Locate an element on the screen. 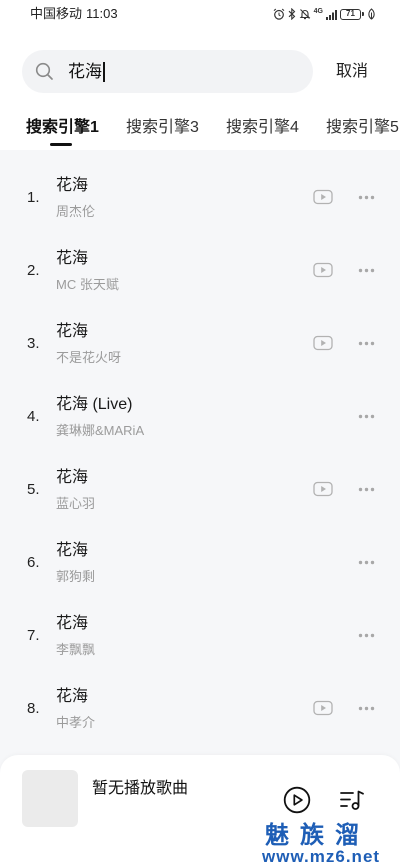 The width and height of the screenshot is (400, 866). result-index: 7. is located at coordinates (33, 635).